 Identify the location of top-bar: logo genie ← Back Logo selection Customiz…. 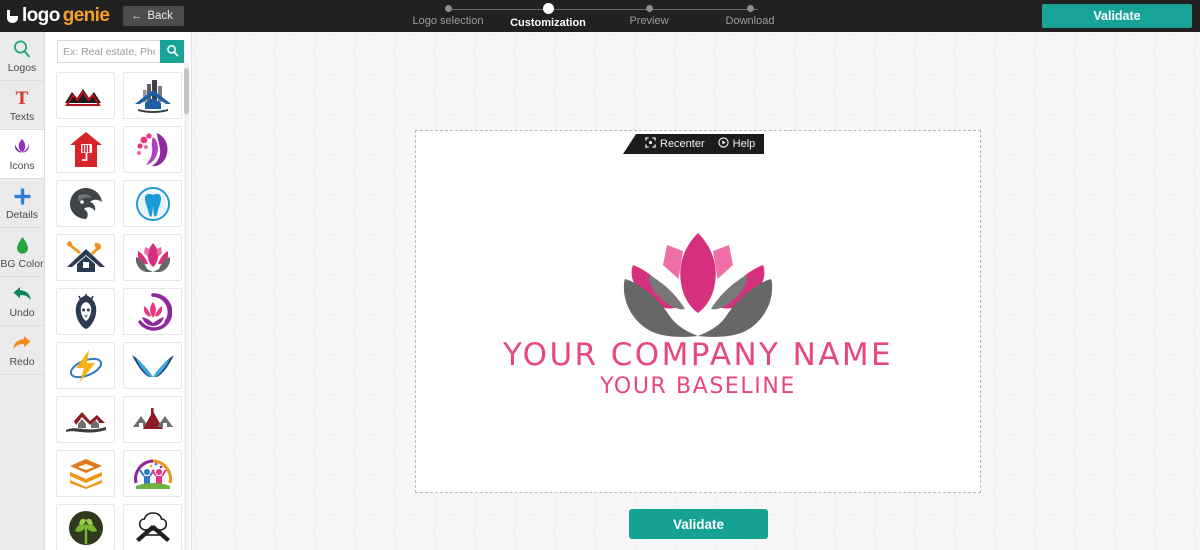
(600, 16).